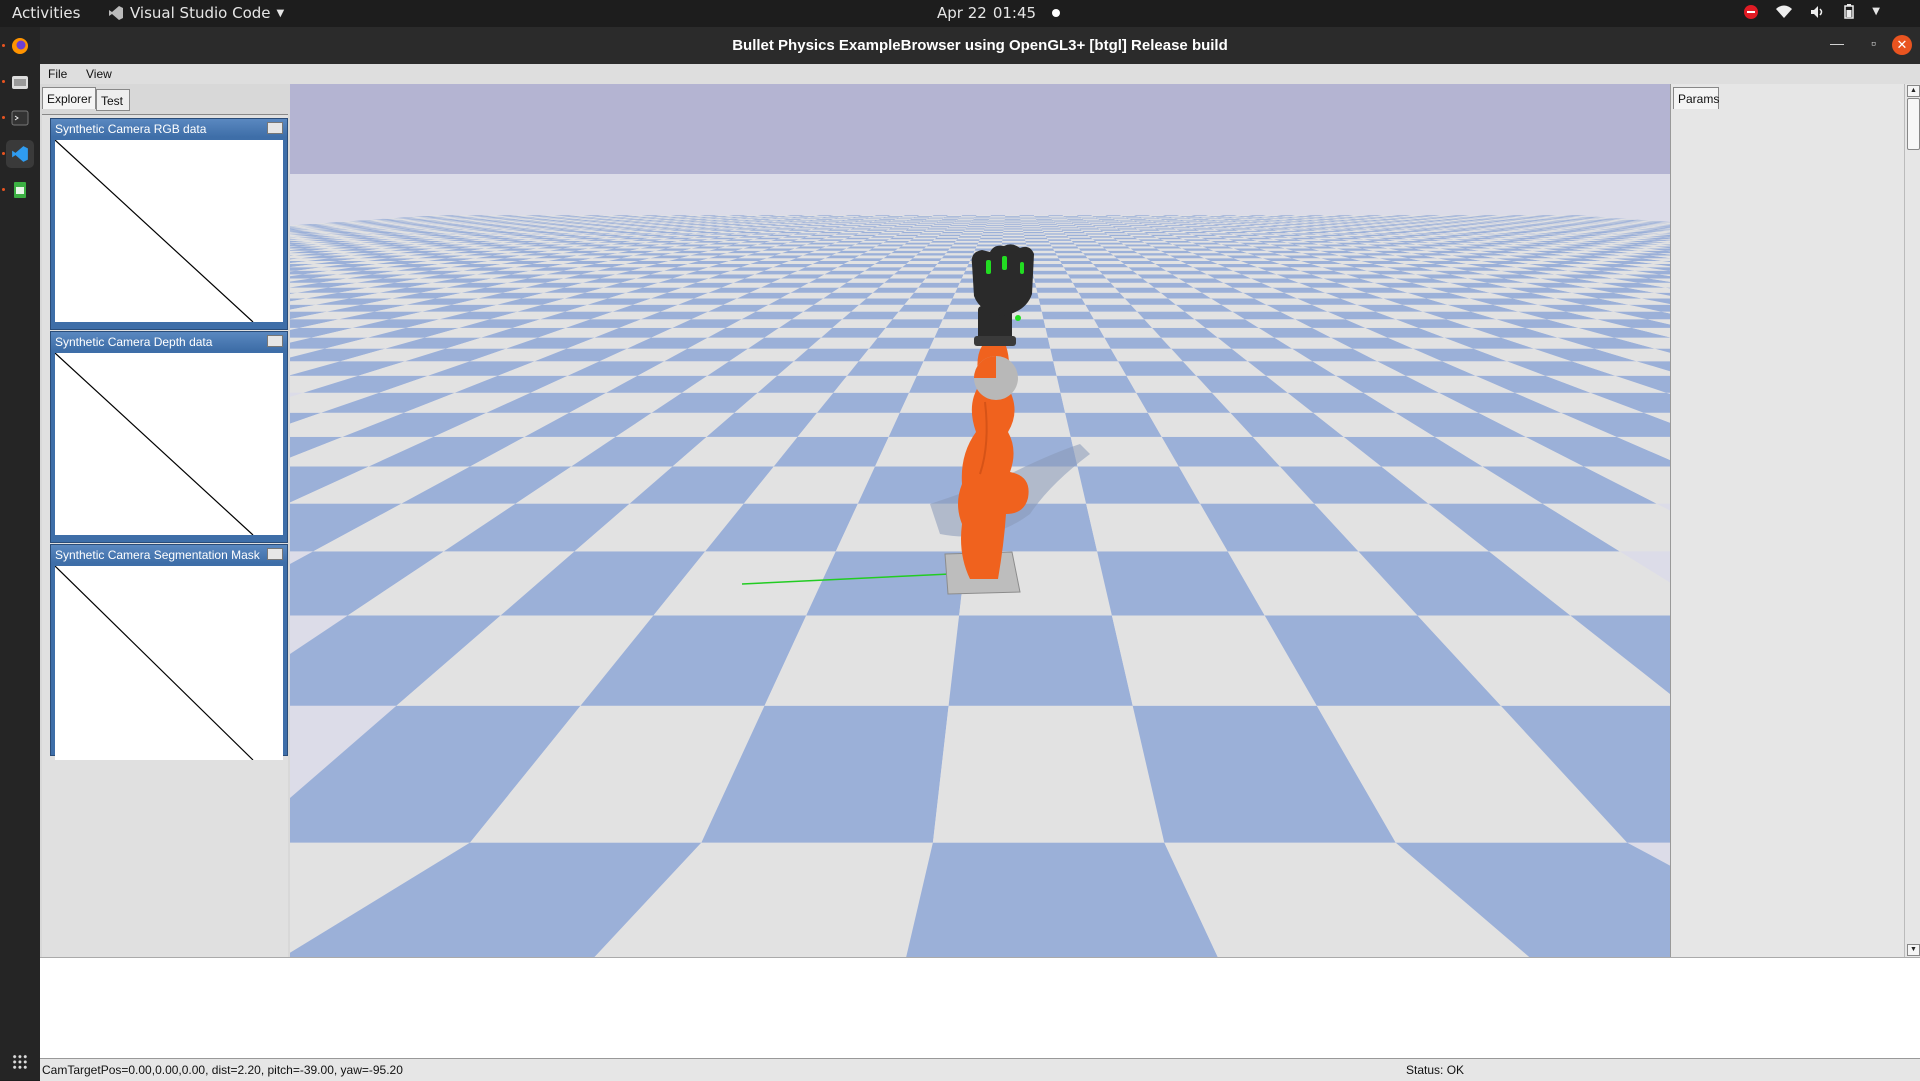 The image size is (1920, 1081). Describe the element at coordinates (169, 663) in the screenshot. I see `camera-segmentation-image` at that location.